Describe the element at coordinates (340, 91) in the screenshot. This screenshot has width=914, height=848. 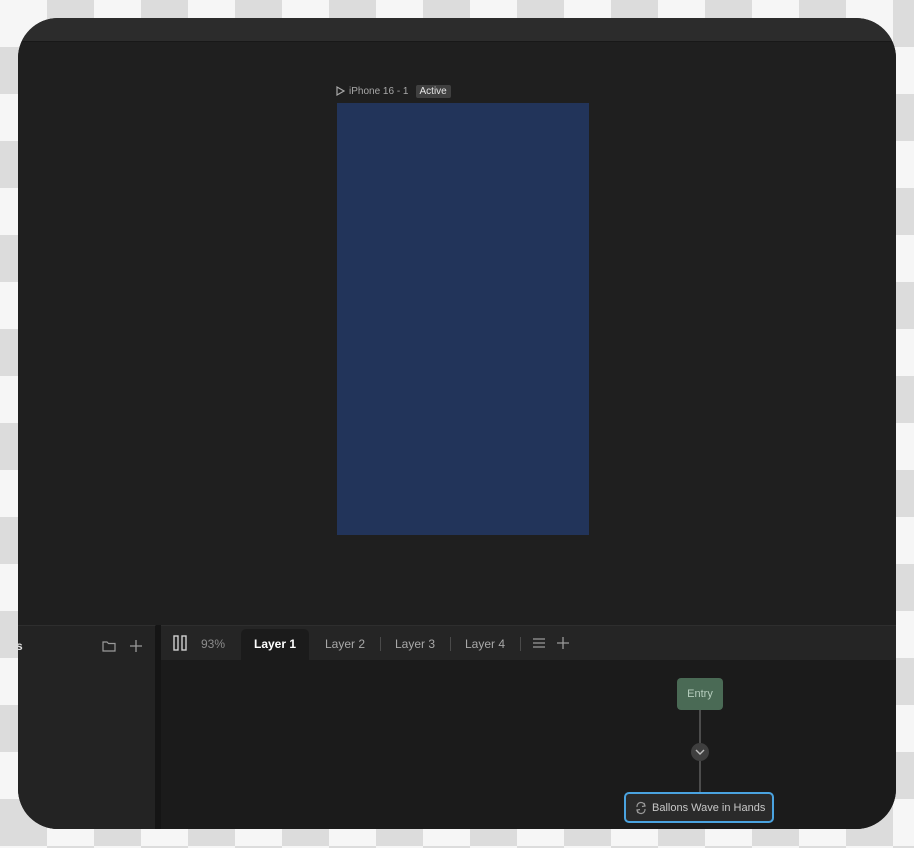
I see `play-icon` at that location.